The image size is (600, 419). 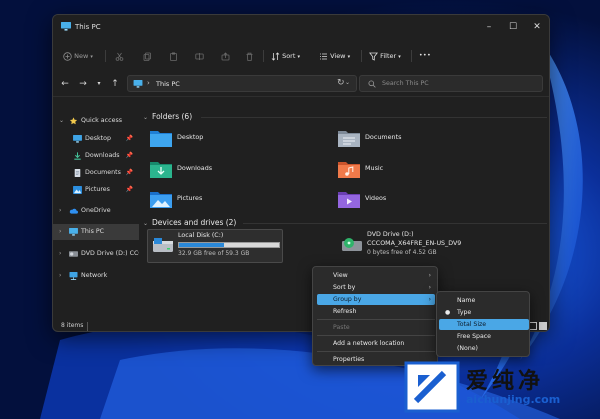 What do you see at coordinates (533, 326) in the screenshot?
I see `details-view-button` at bounding box center [533, 326].